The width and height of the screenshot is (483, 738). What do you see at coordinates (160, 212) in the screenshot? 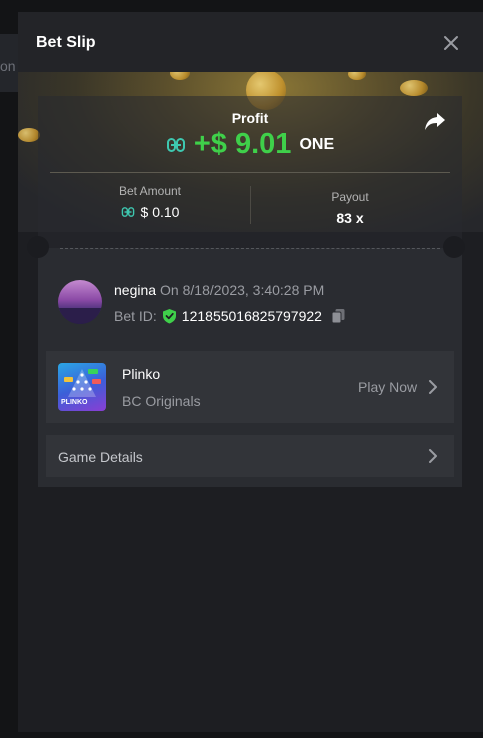
I see `bet-amount-value: $ 0.10` at bounding box center [160, 212].